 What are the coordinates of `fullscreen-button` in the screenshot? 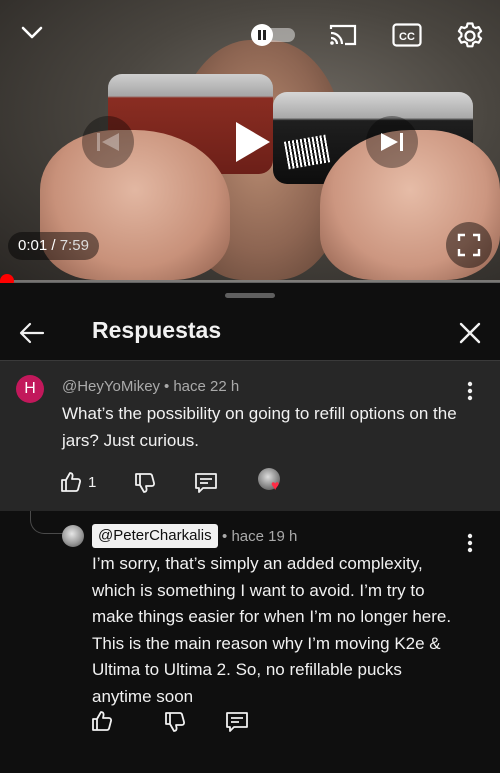 It's located at (469, 245).